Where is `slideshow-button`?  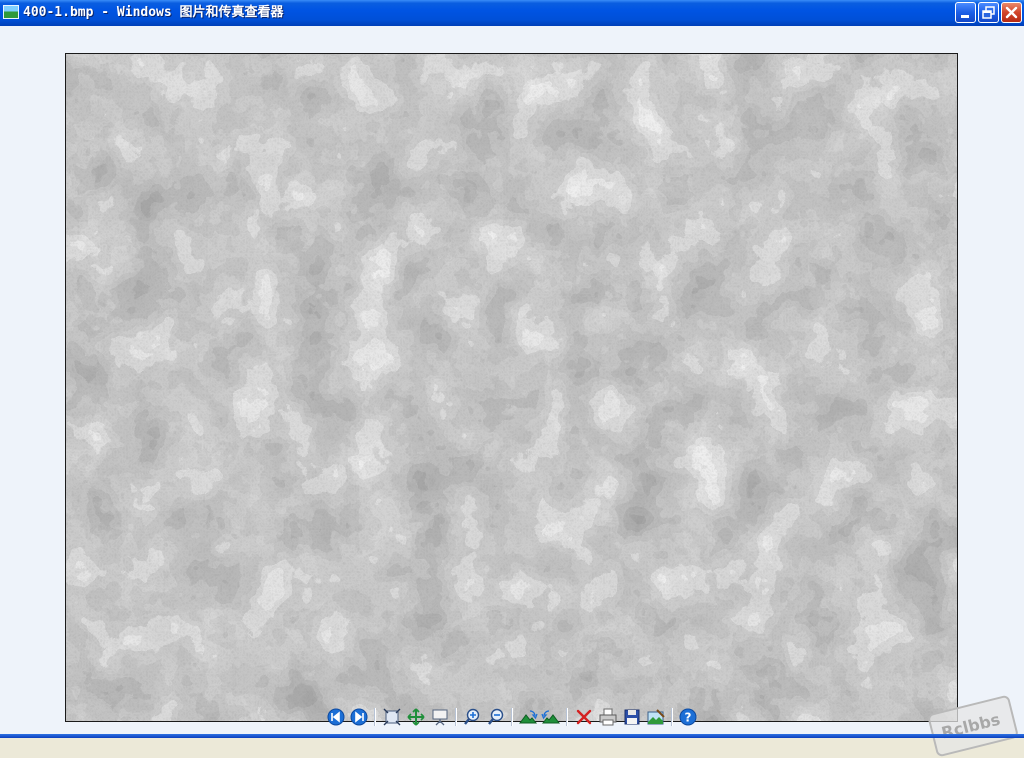
slideshow-button is located at coordinates (440, 717).